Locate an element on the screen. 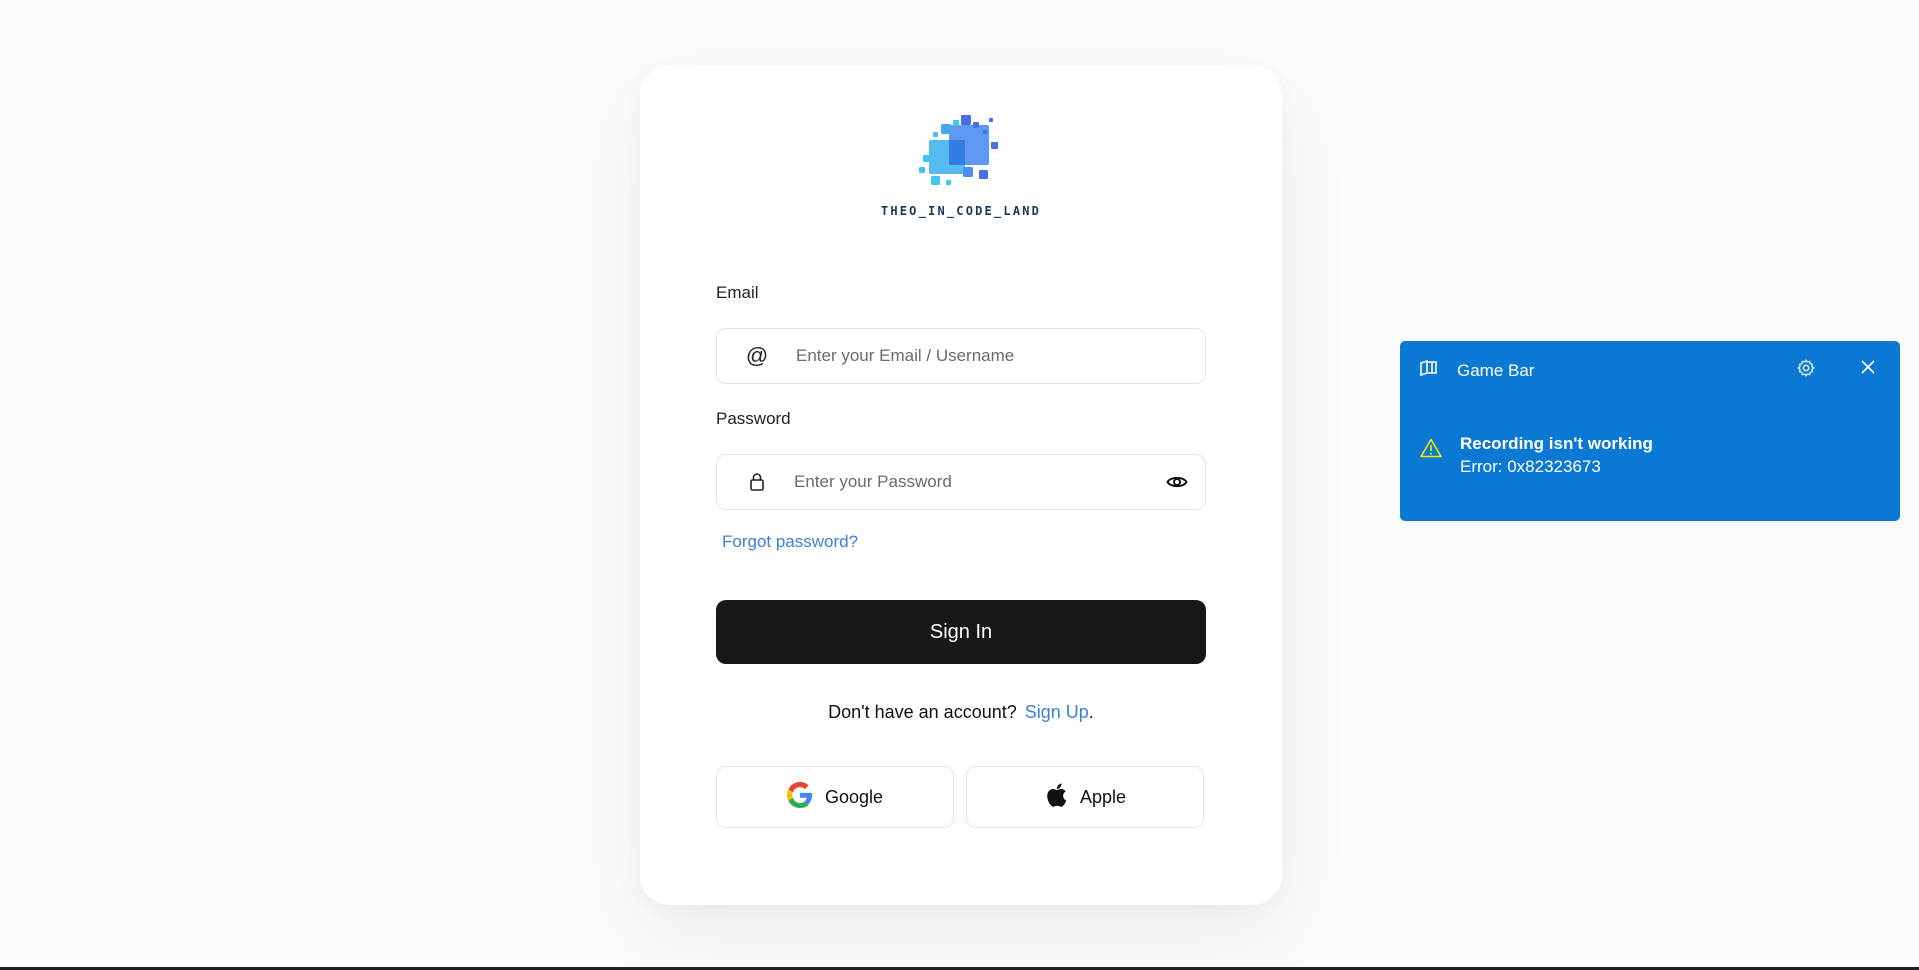 The height and width of the screenshot is (970, 1919). brand-logo: THEO_IN_CODE_LAND is located at coordinates (961, 164).